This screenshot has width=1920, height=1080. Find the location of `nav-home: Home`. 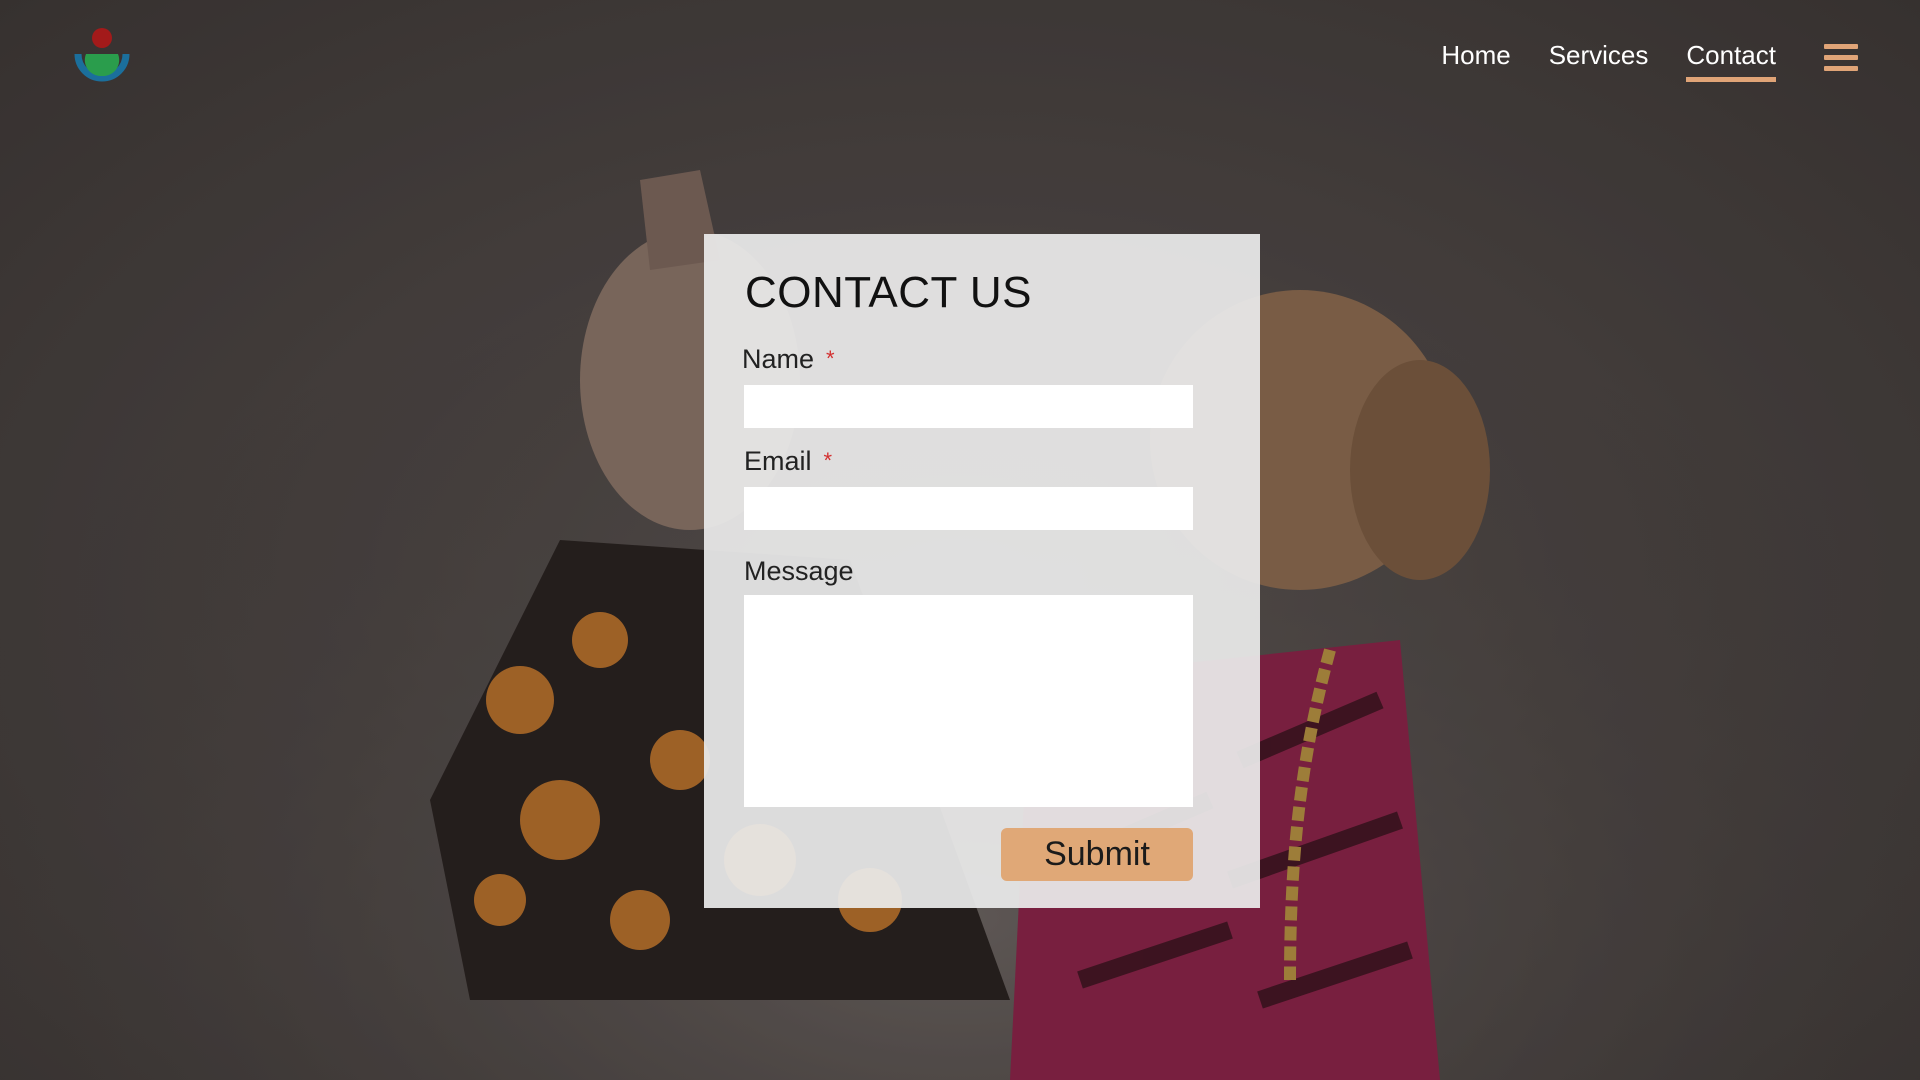

nav-home: Home is located at coordinates (1475, 61).